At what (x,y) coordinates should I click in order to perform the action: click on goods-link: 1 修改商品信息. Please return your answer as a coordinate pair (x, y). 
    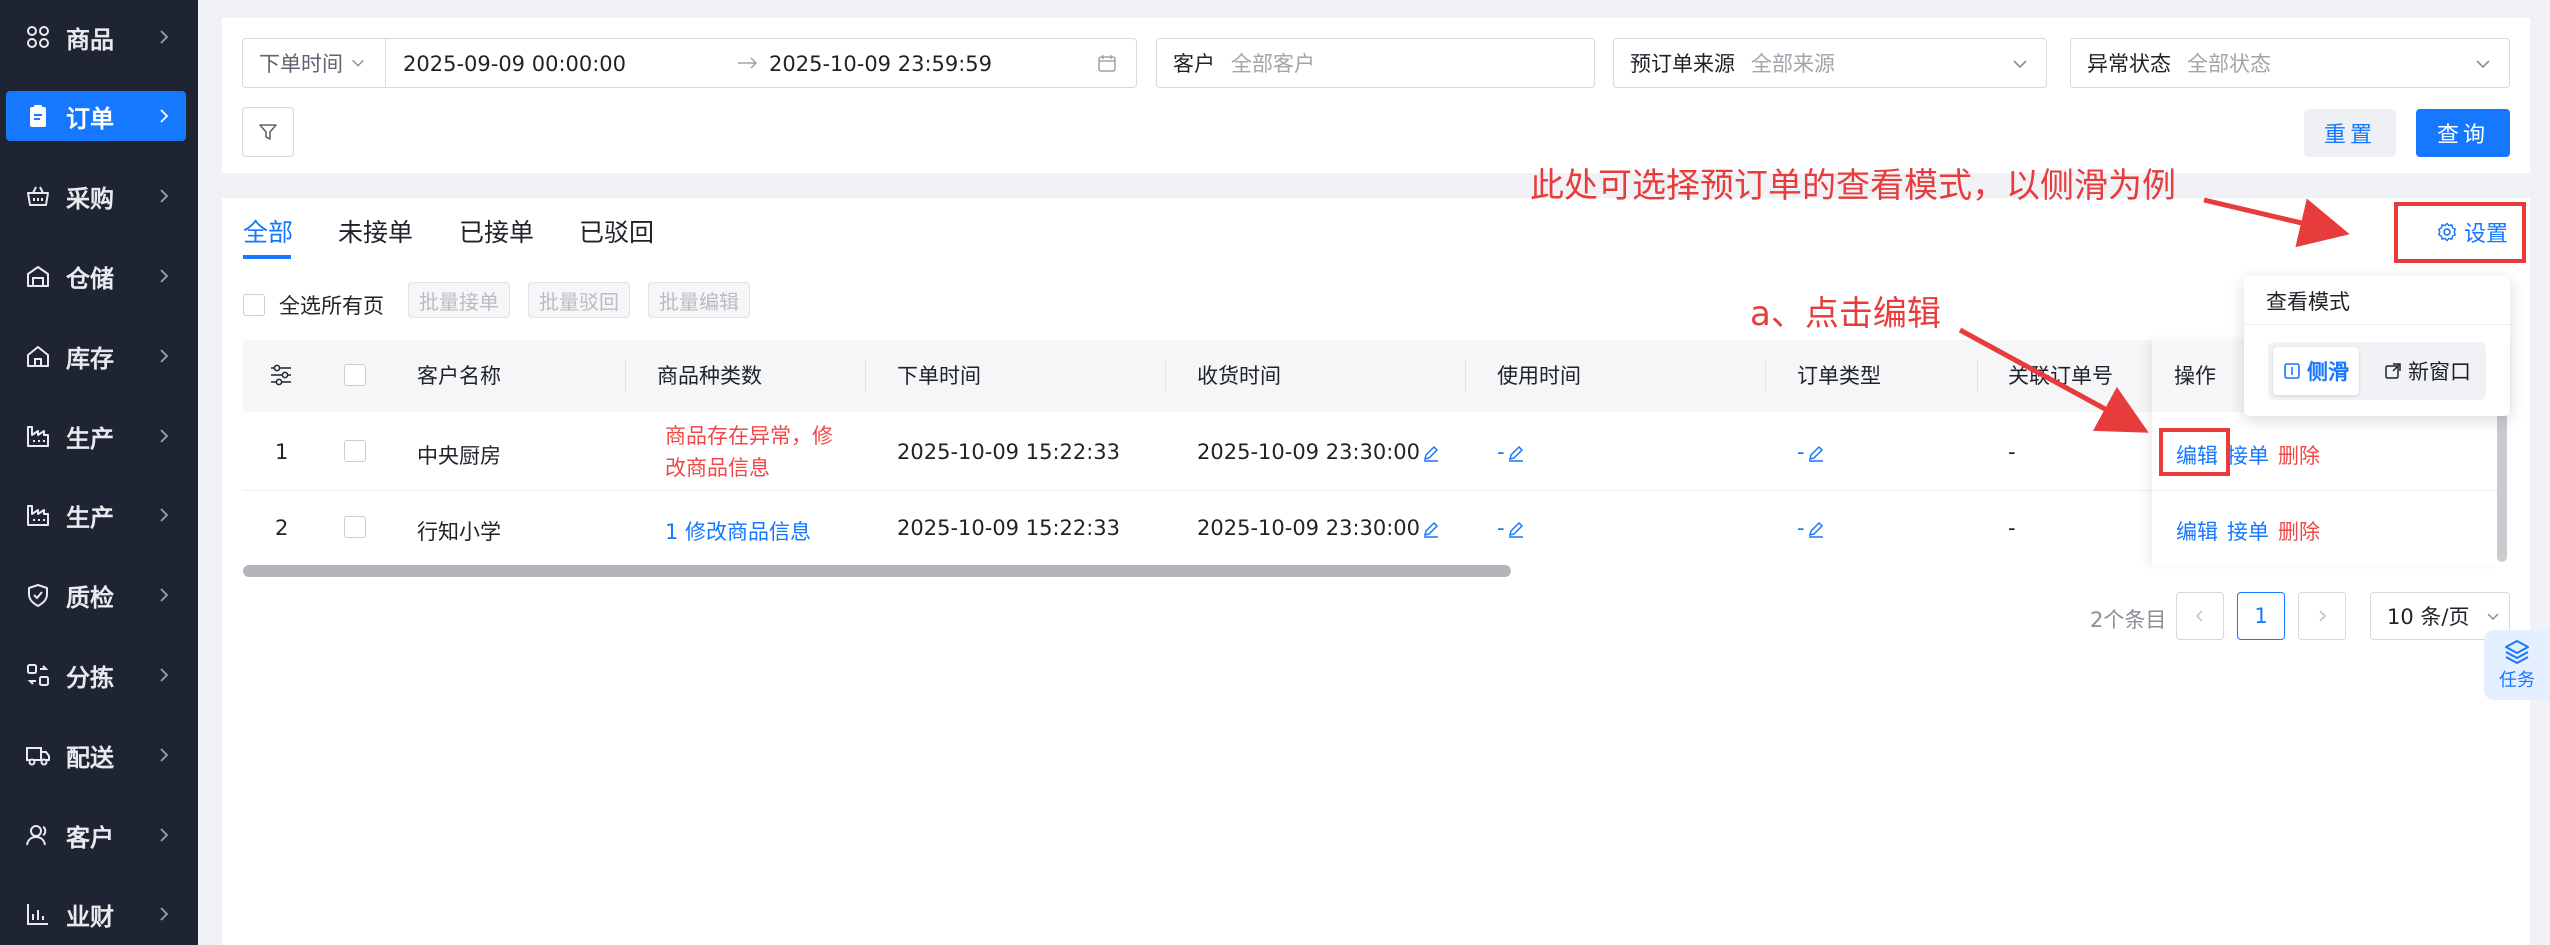
    Looking at the image, I should click on (738, 531).